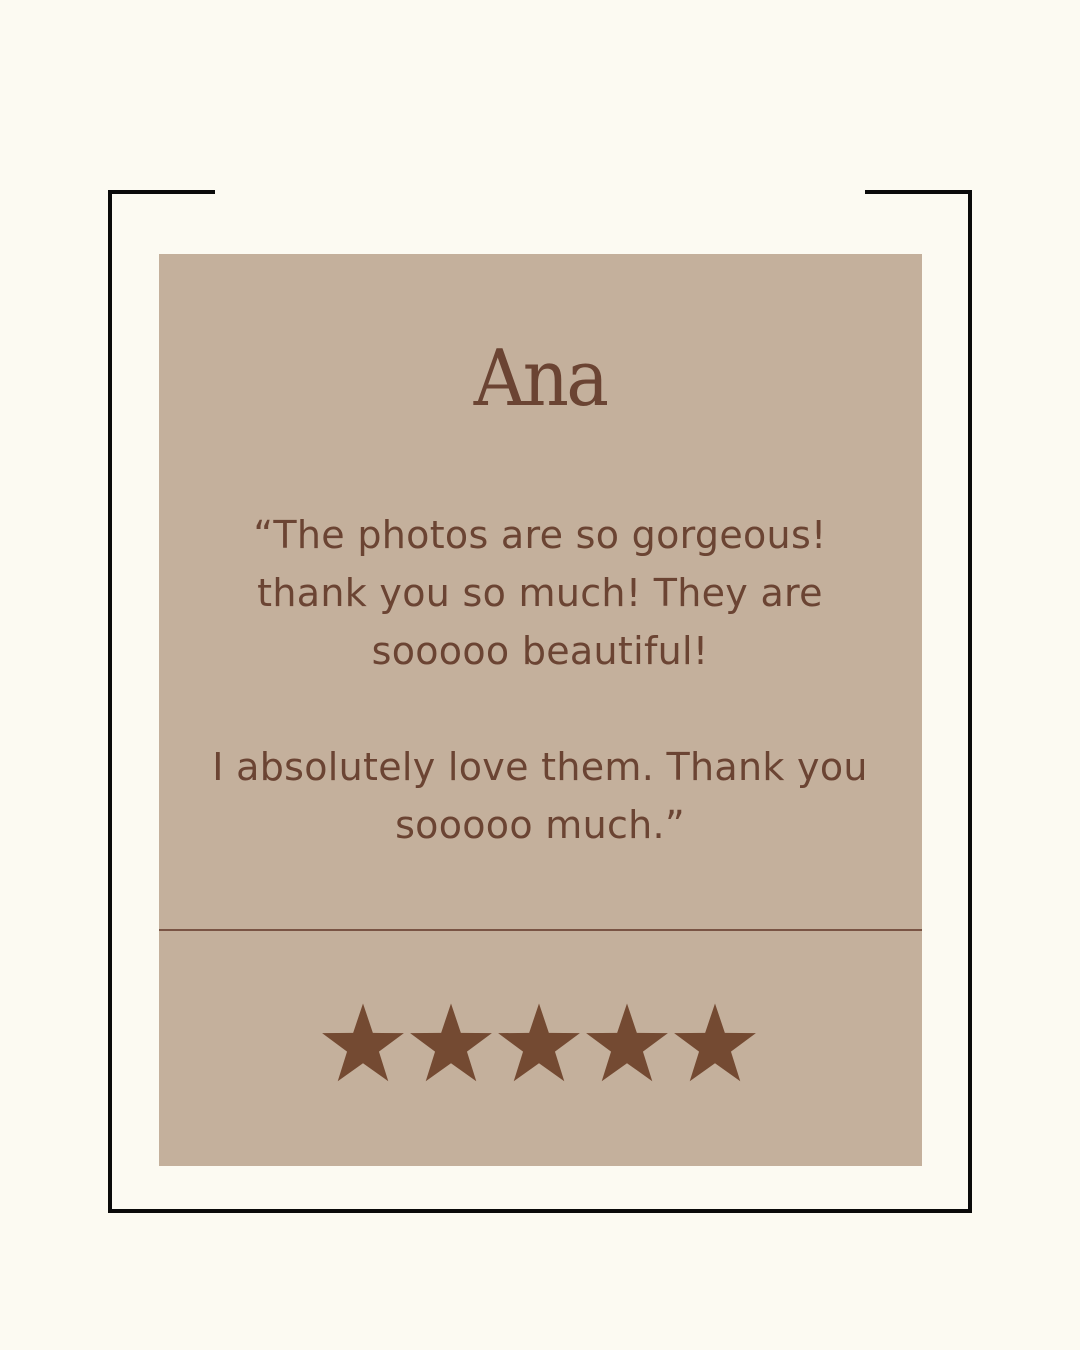 The width and height of the screenshot is (1080, 1350). Describe the element at coordinates (540, 930) in the screenshot. I see `card-divider` at that location.